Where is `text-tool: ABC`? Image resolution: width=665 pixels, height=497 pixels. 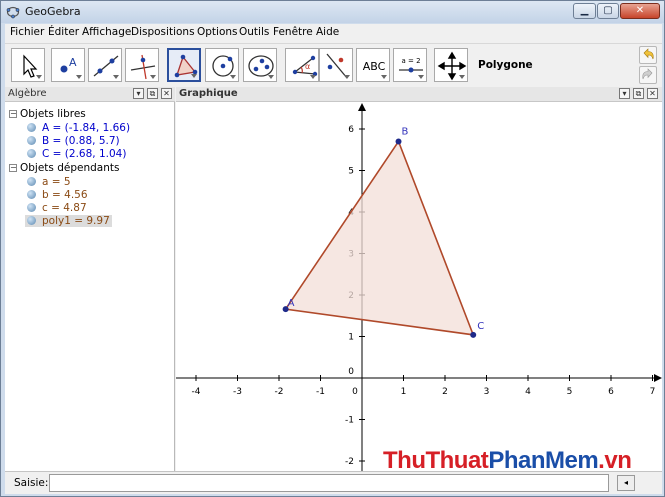 text-tool: ABC is located at coordinates (373, 65).